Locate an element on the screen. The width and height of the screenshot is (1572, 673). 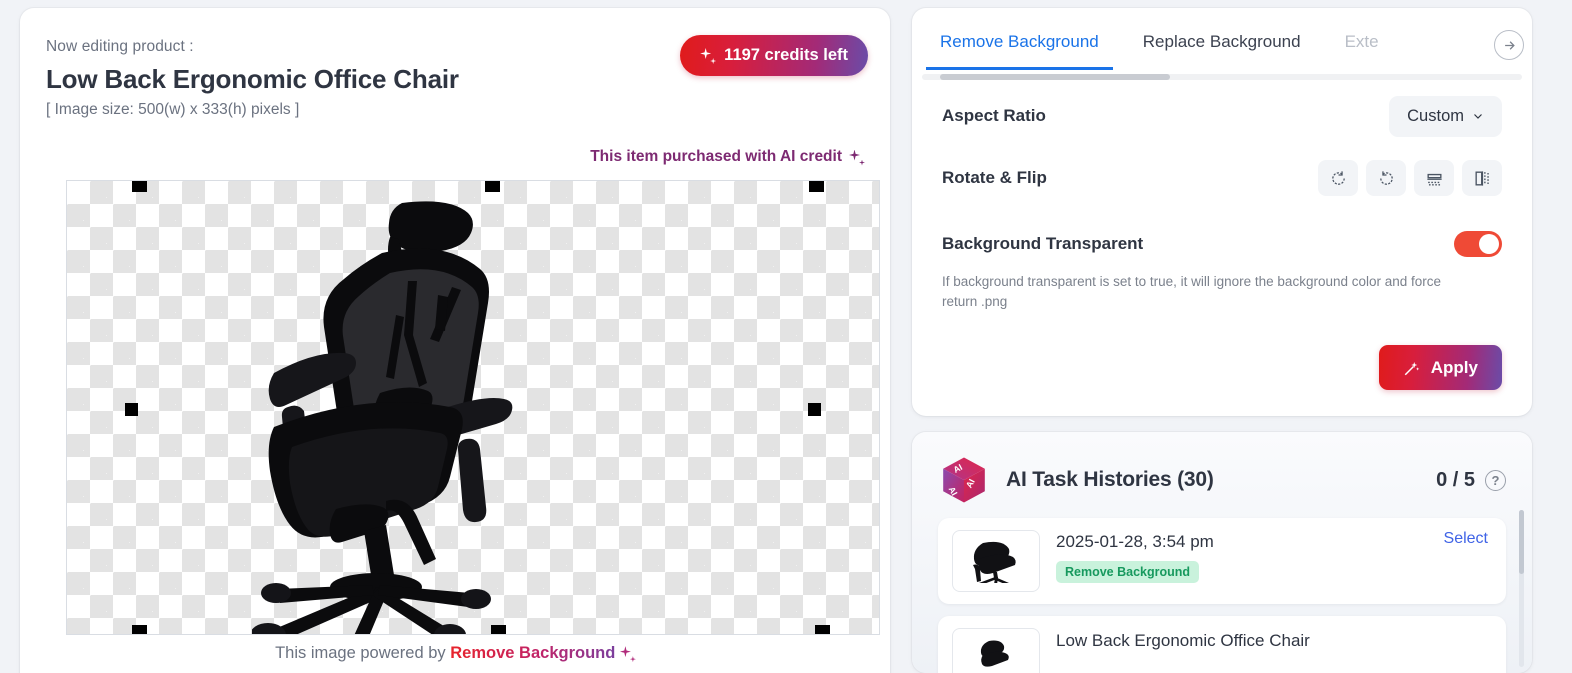
history-body: 2025-01-28, 3:54 pm Remove Background is located at coordinates (1274, 557).